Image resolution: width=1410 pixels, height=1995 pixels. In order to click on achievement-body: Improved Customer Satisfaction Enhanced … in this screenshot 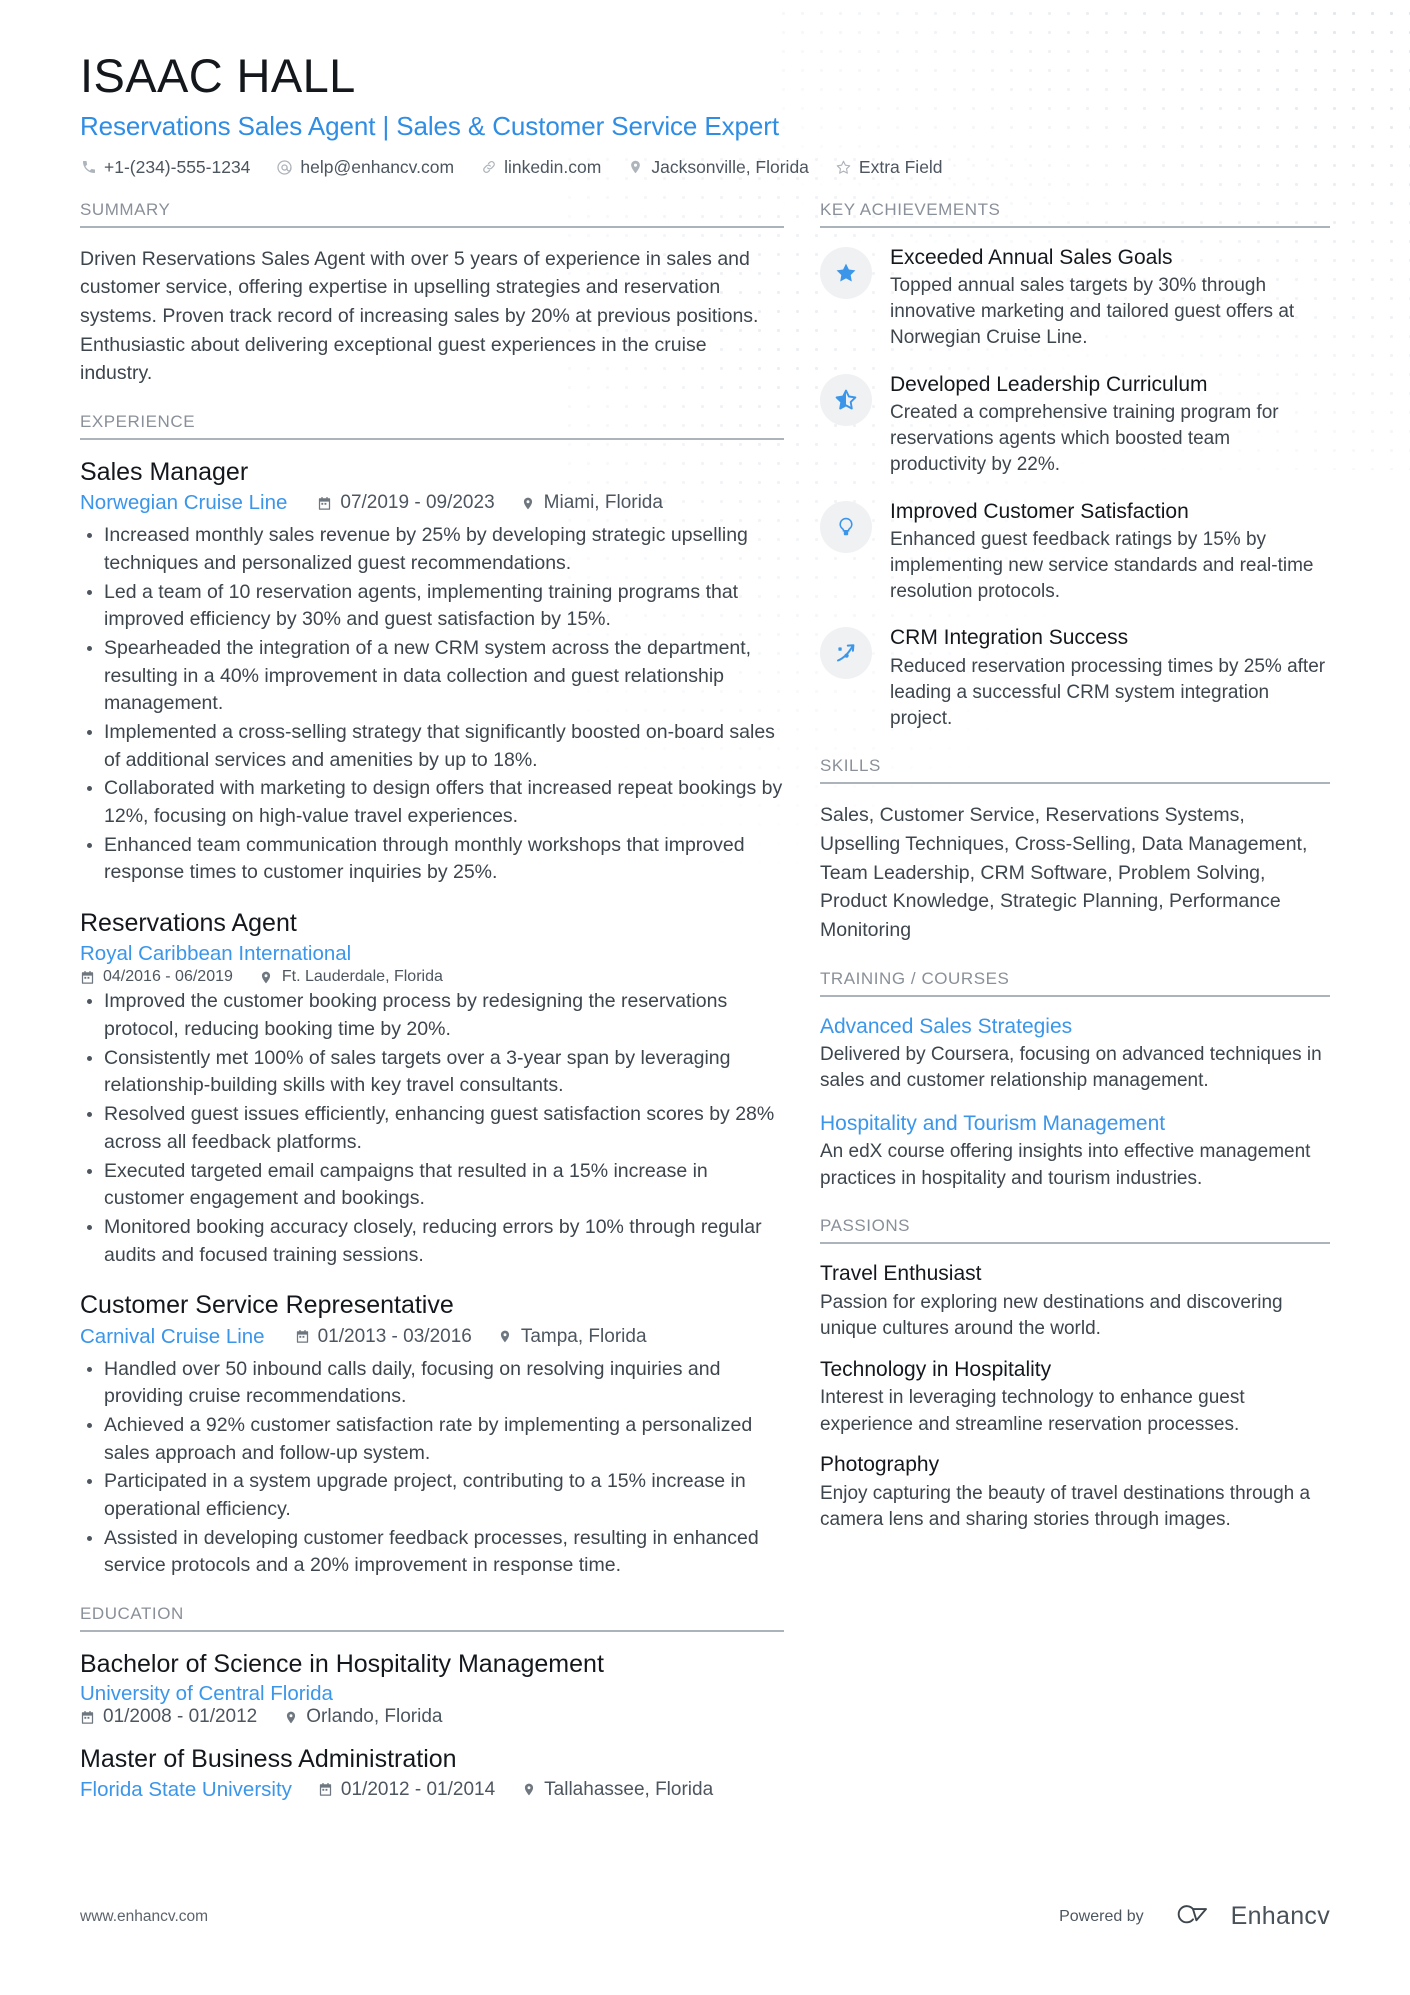, I will do `click(1110, 552)`.